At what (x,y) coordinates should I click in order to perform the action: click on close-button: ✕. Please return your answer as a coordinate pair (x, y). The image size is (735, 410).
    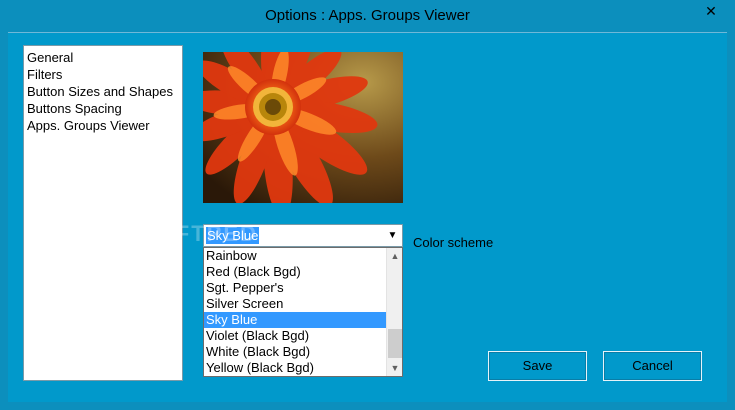
    Looking at the image, I should click on (711, 11).